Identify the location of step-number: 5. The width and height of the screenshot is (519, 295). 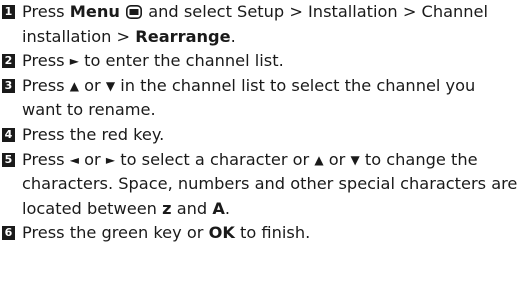
(8, 159).